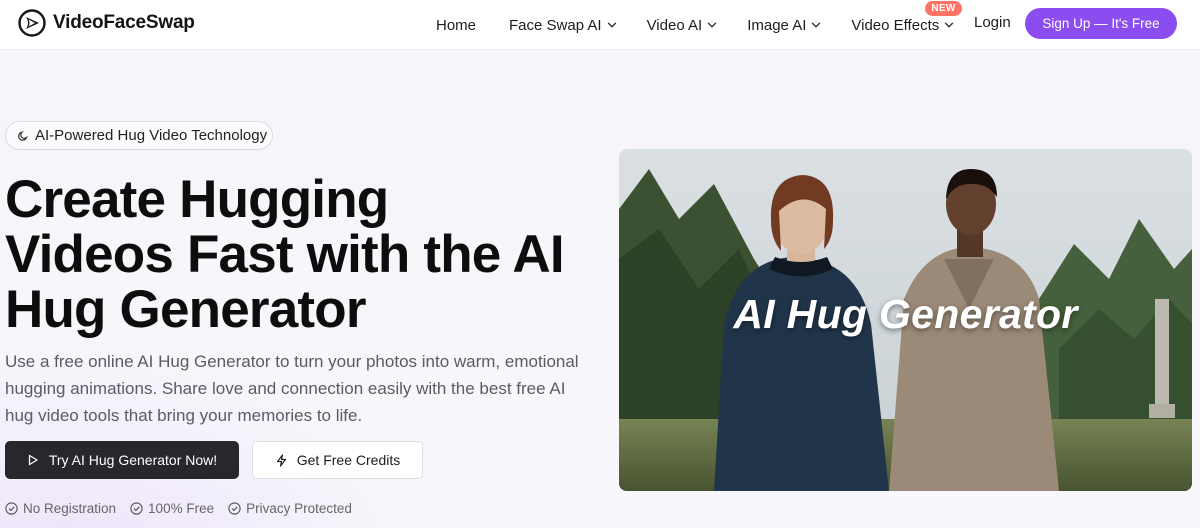 The height and width of the screenshot is (528, 1200). I want to click on nav-face-swap-label: Face Swap AI, so click(555, 25).